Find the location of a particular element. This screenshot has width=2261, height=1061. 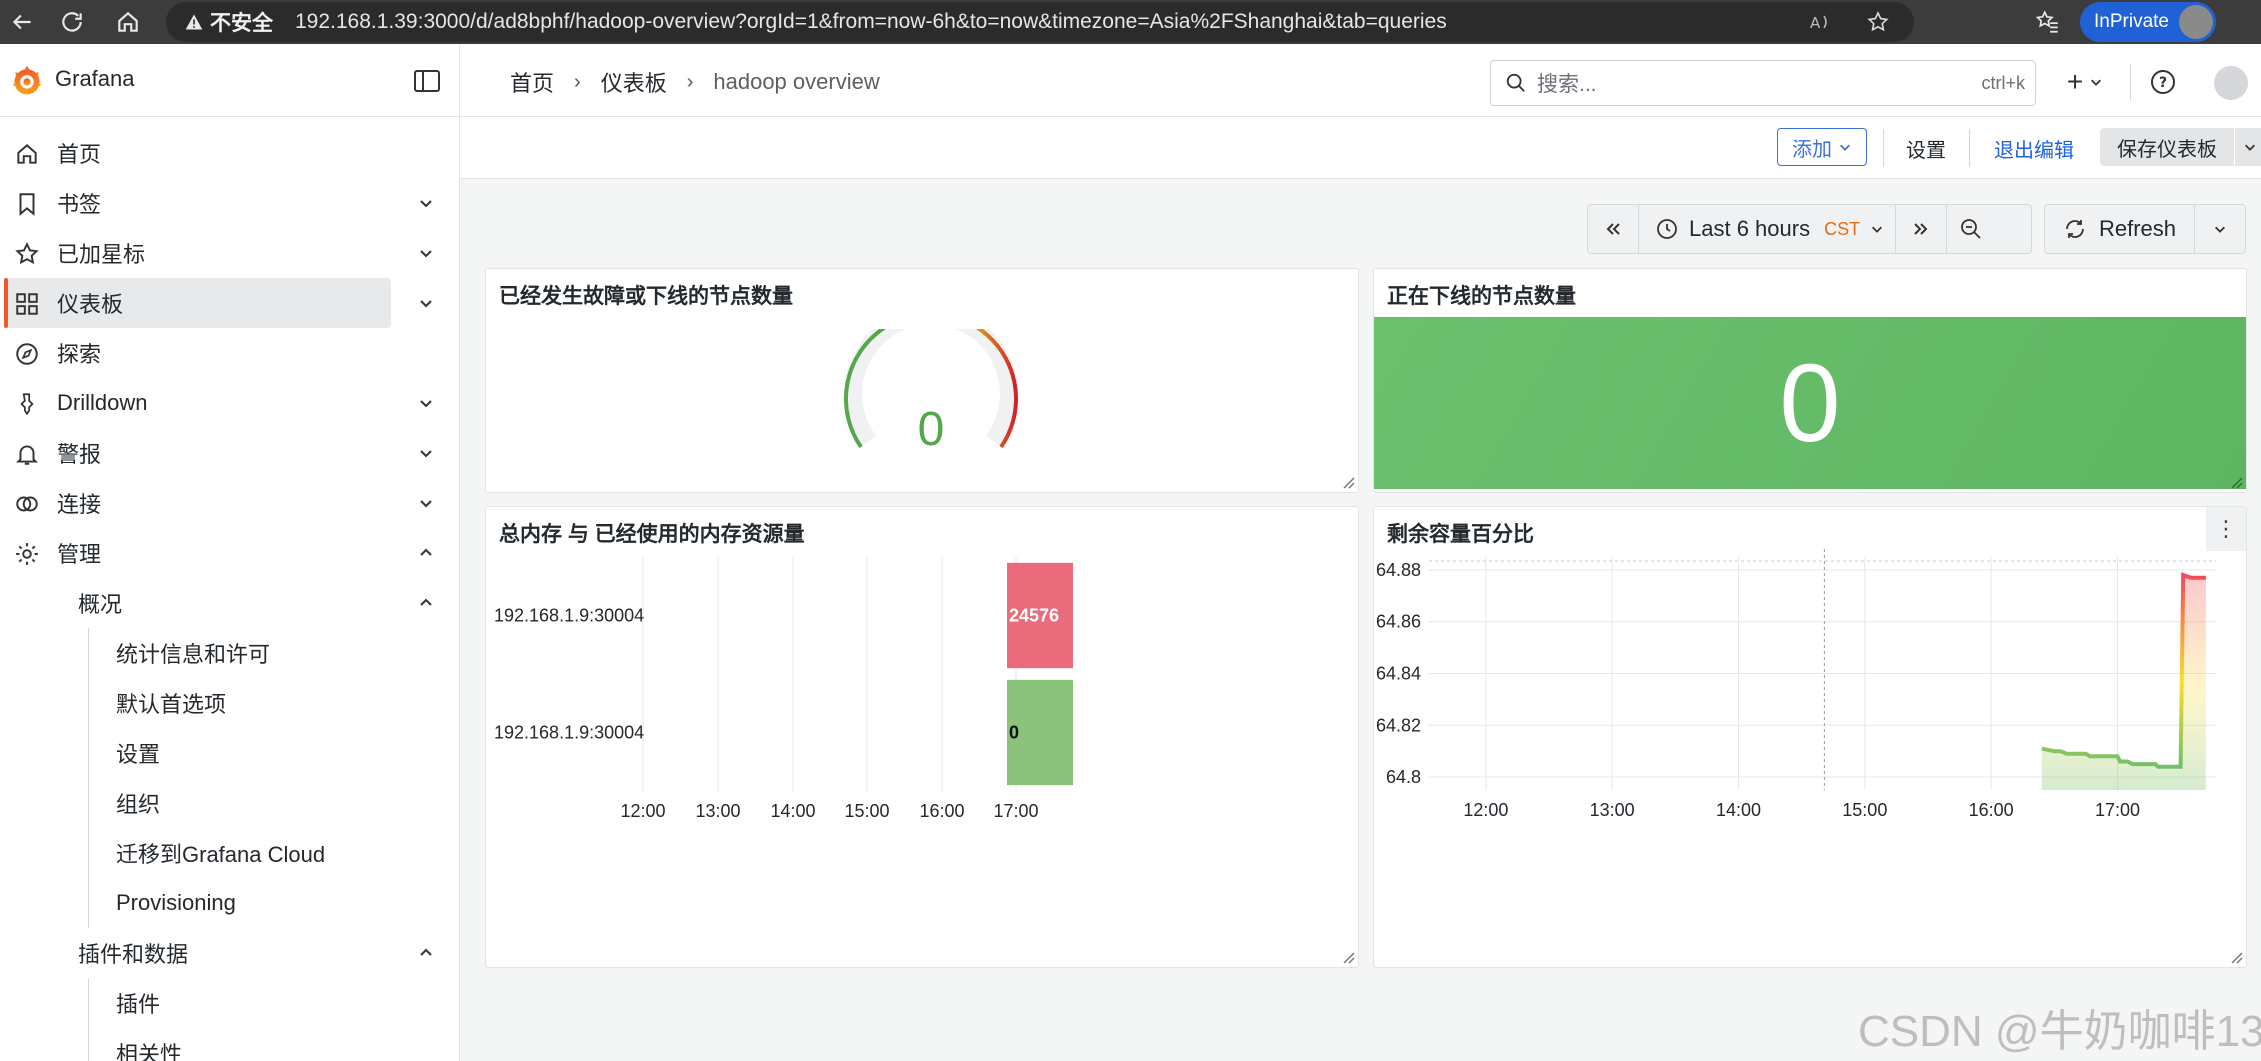

breadcrumb-home: 首页 is located at coordinates (532, 82).